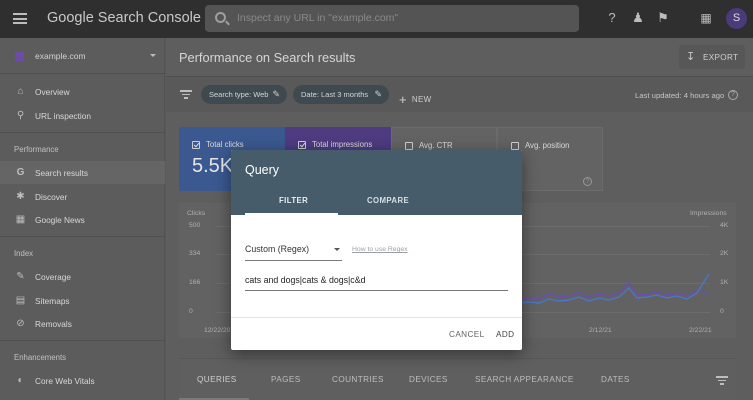 This screenshot has width=753, height=400. I want to click on sidebar-item-overview: ⌂ Overview, so click(82, 91).